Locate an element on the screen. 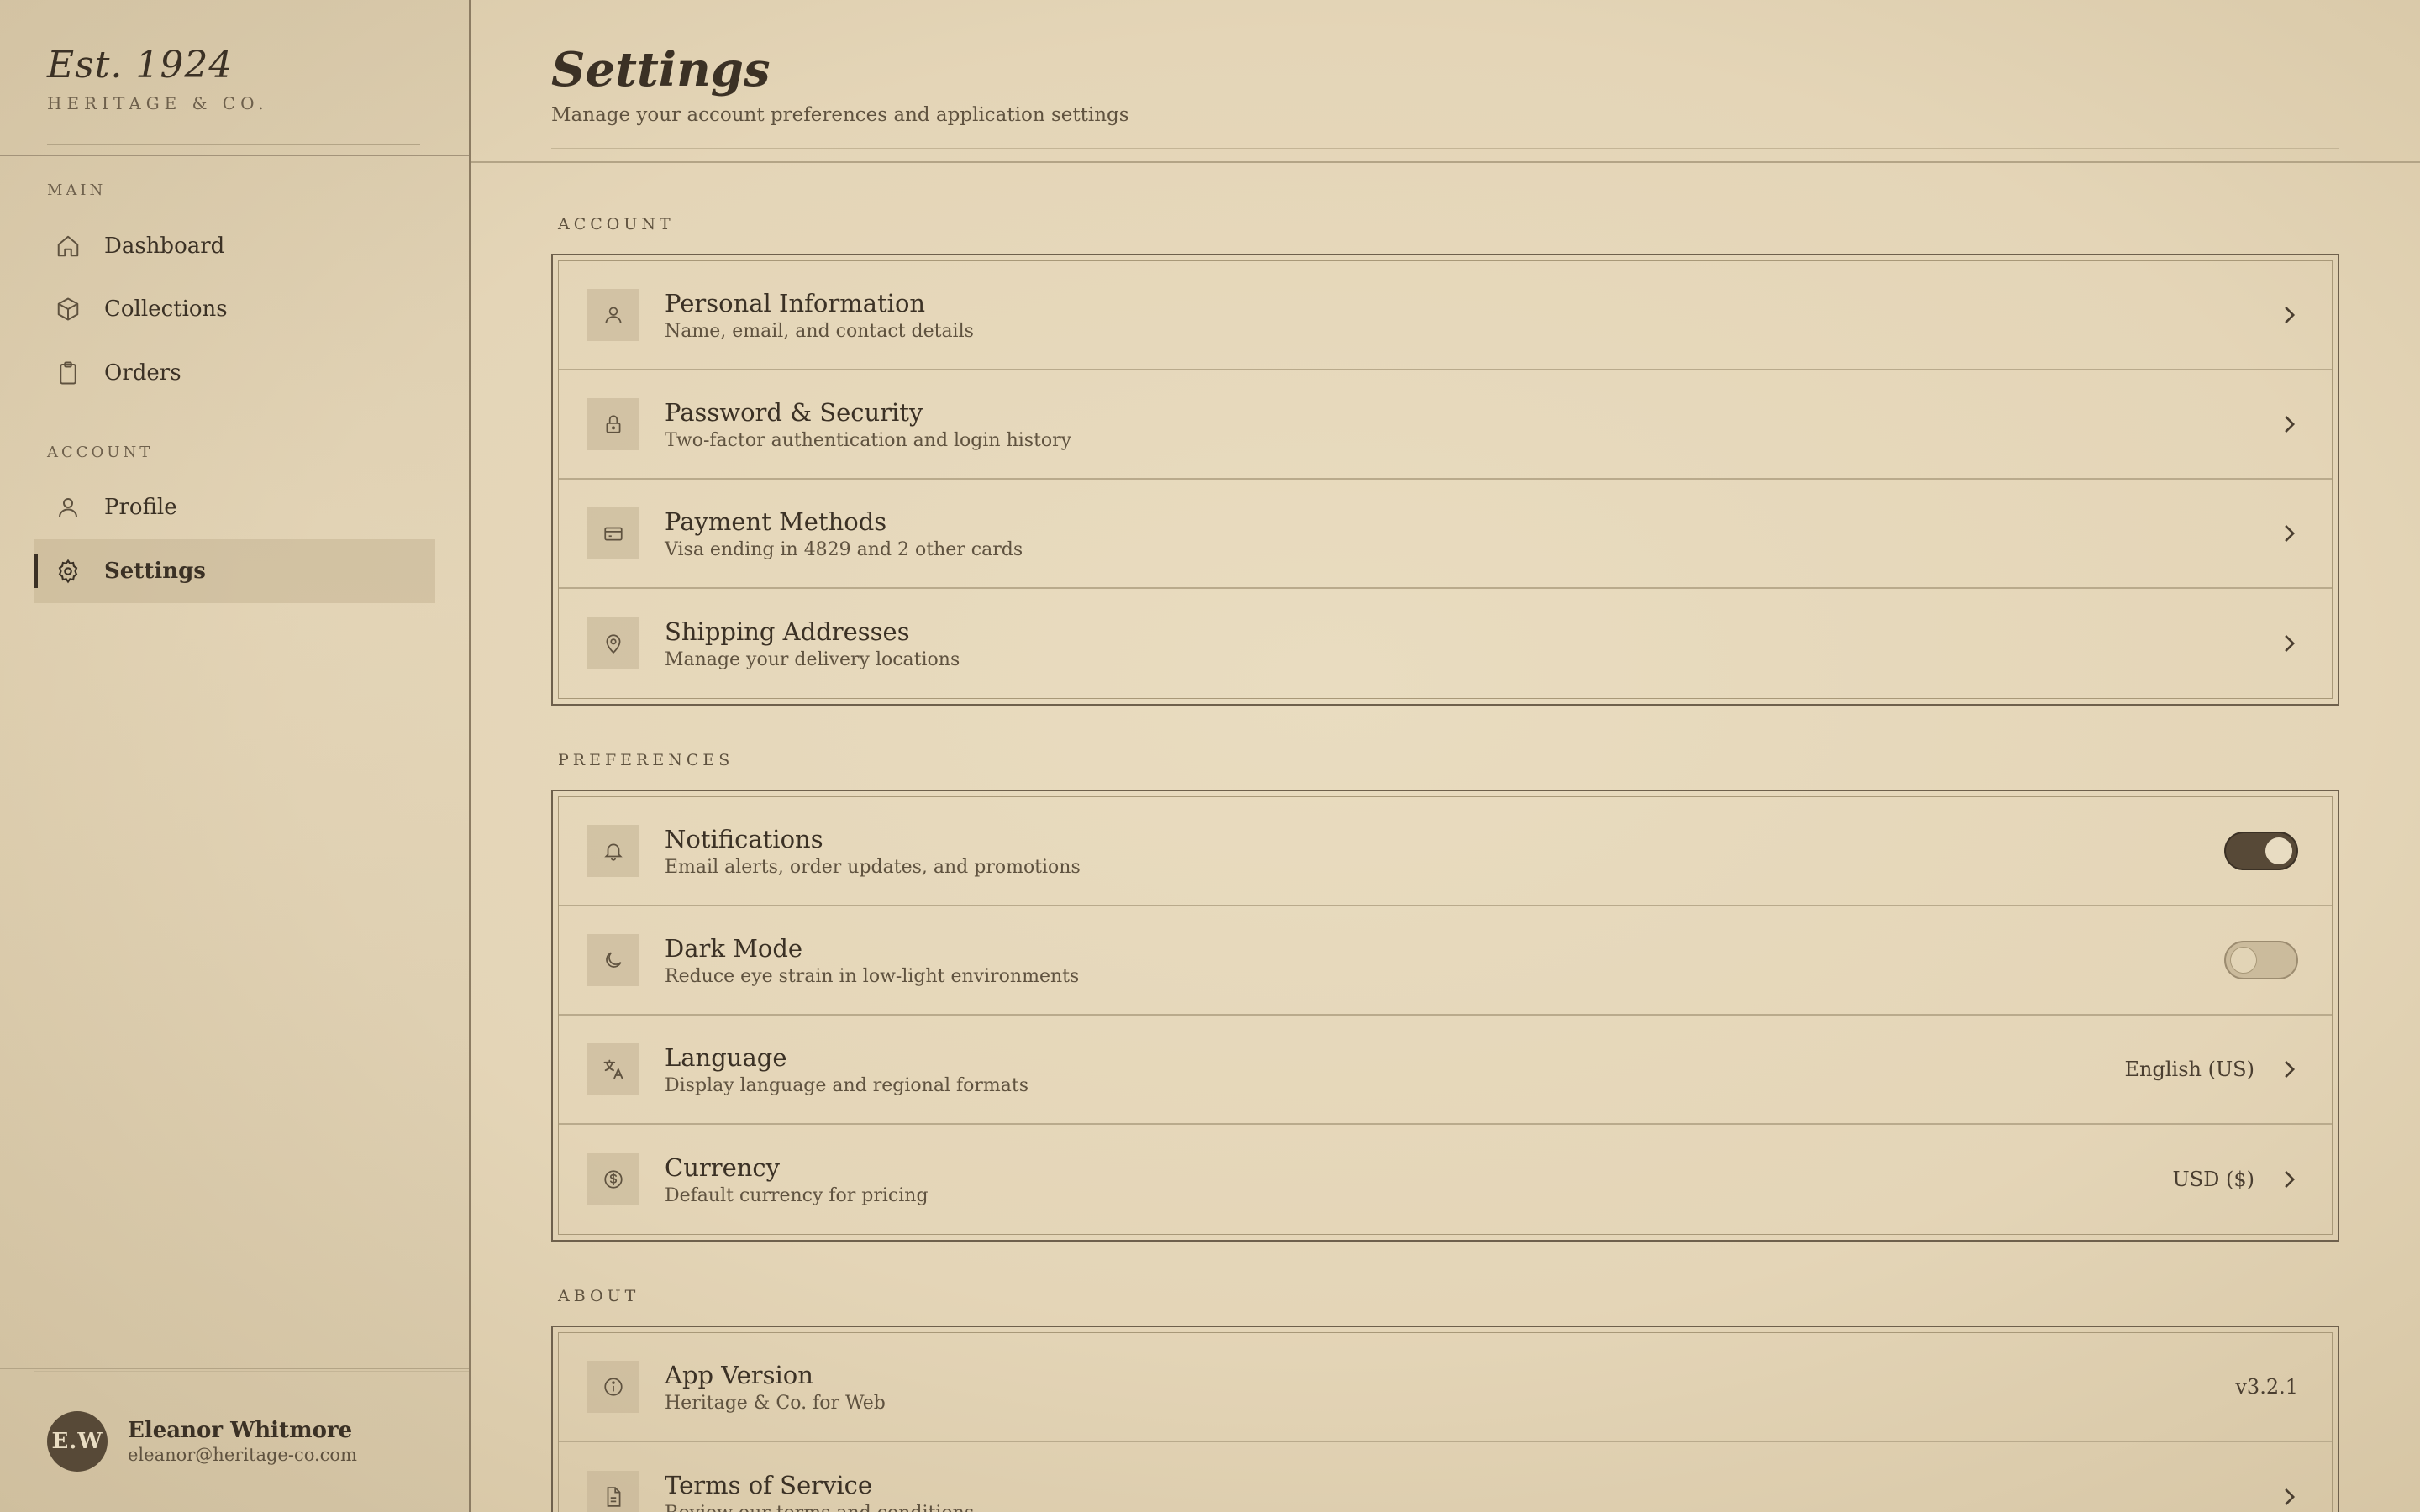 The height and width of the screenshot is (1512, 2420). dark-mode-toggle is located at coordinates (2261, 960).